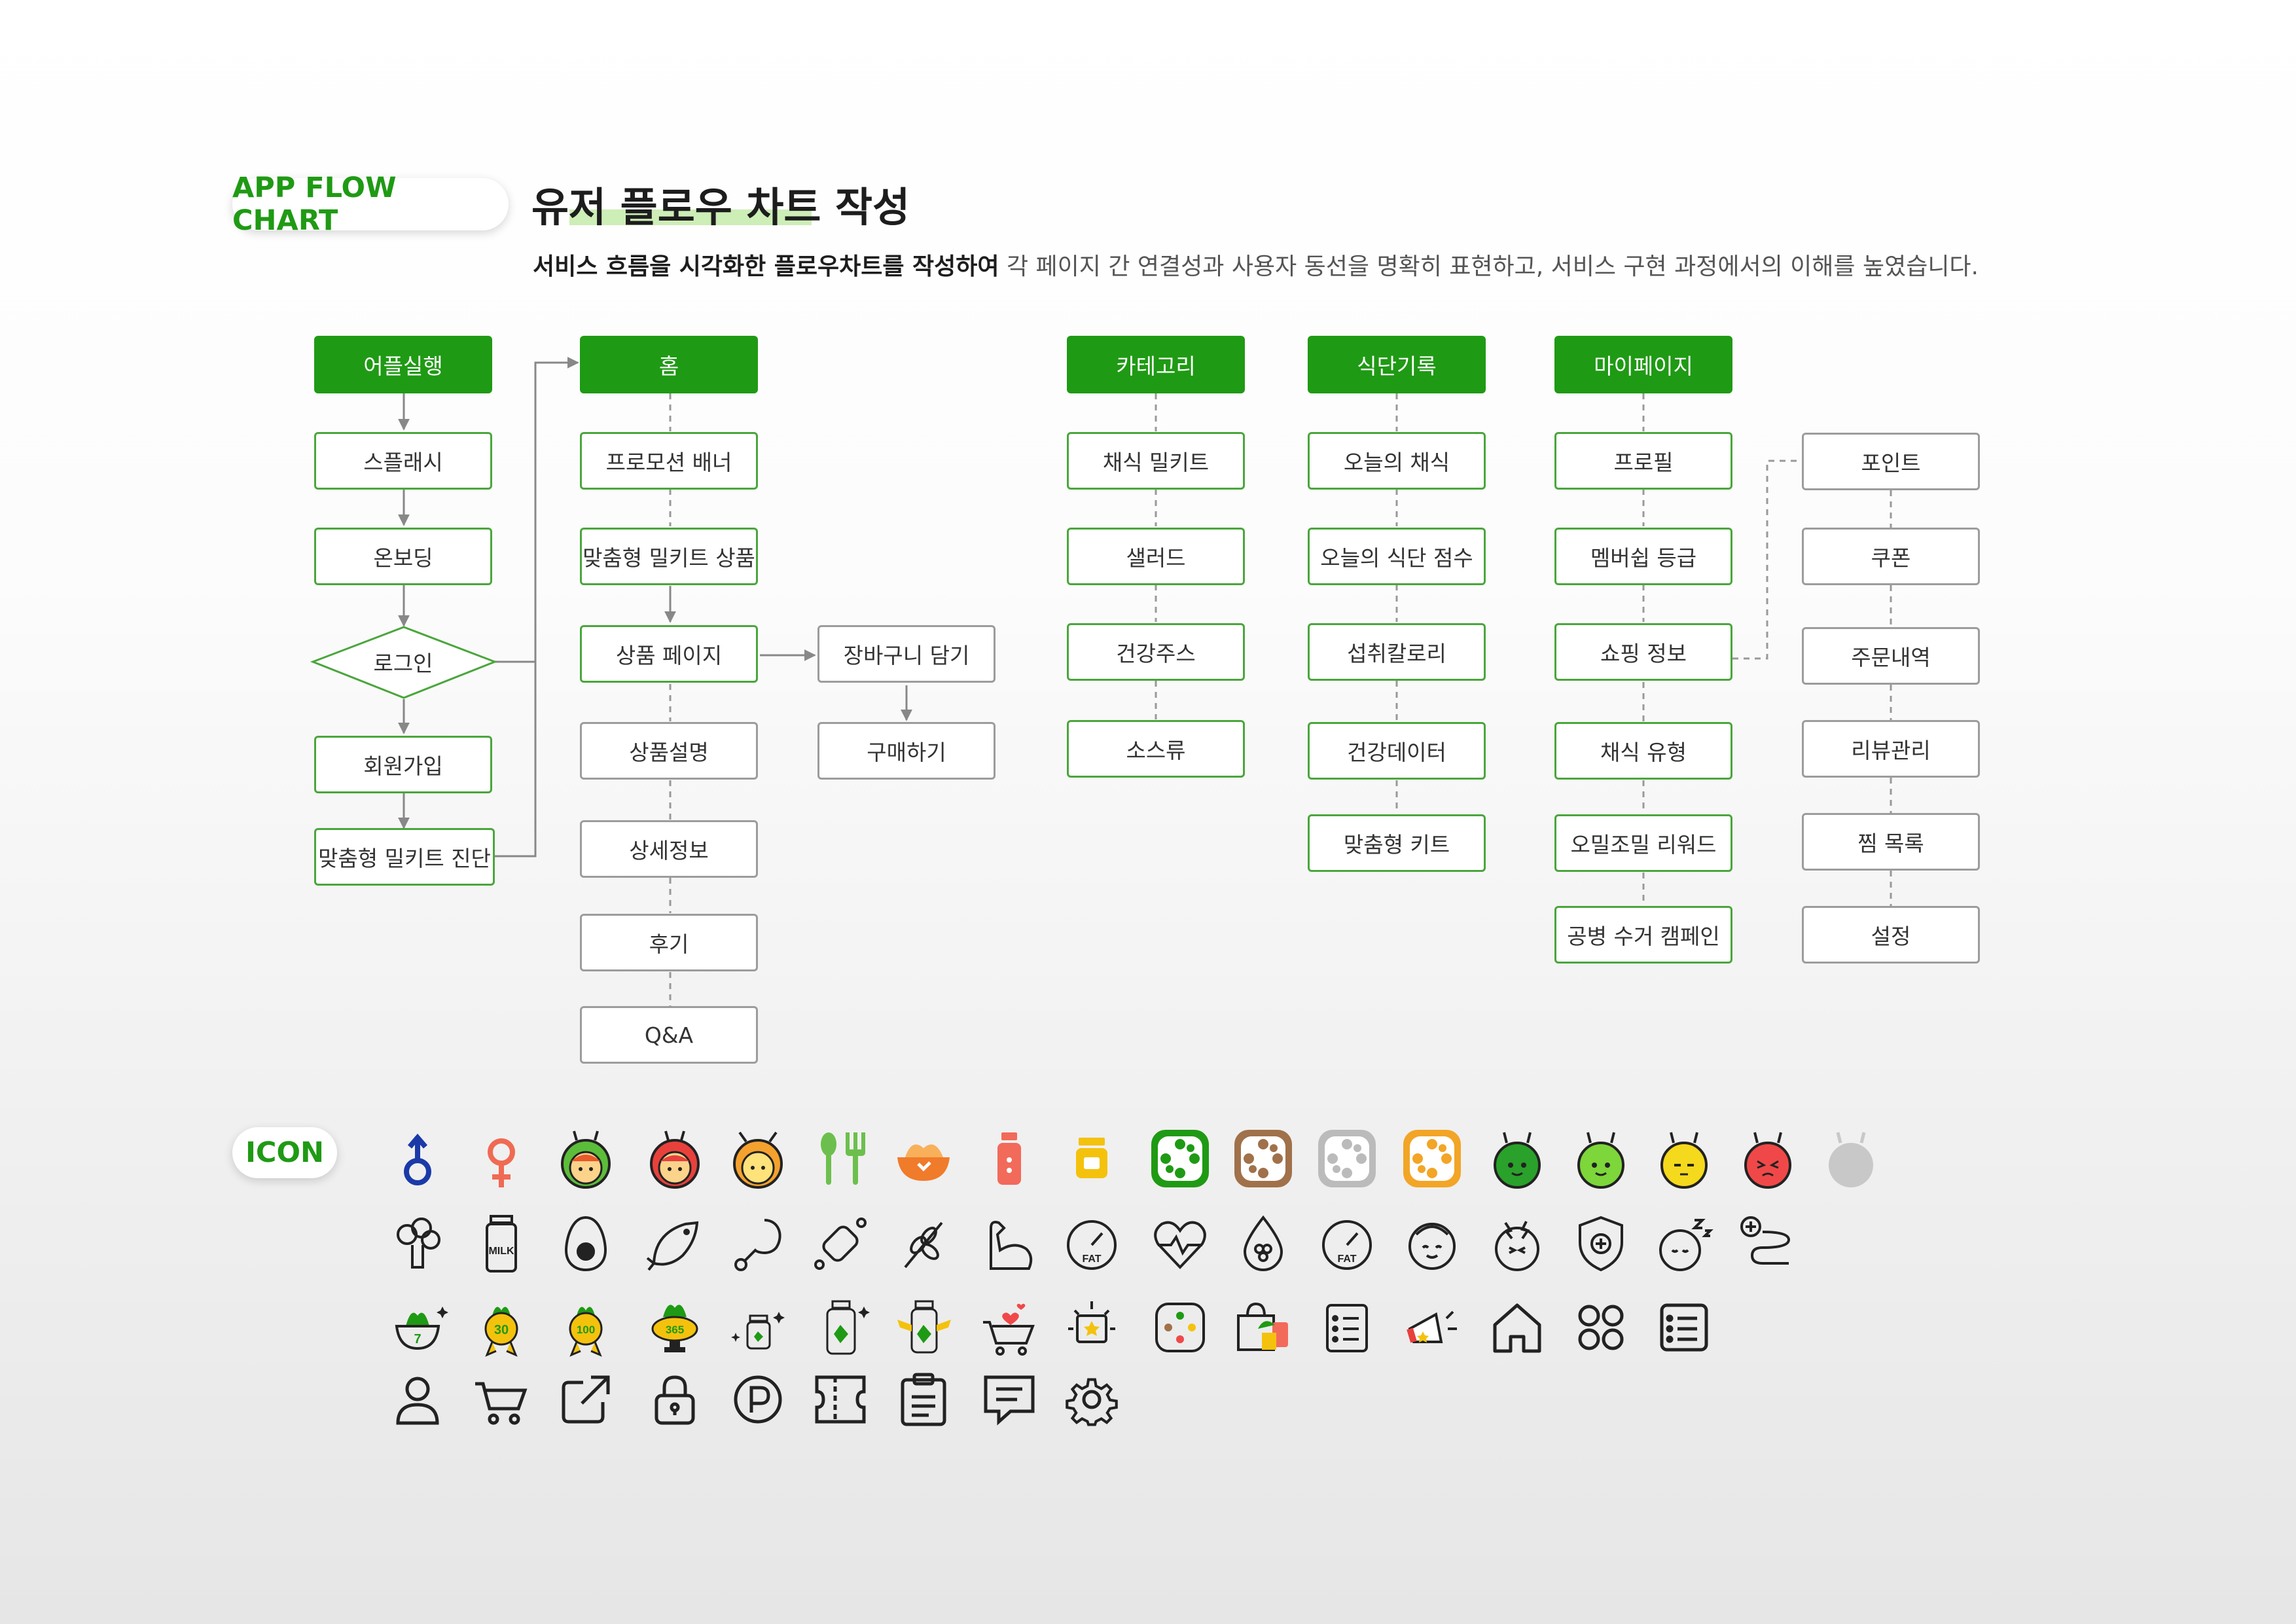  Describe the element at coordinates (1397, 556) in the screenshot. I see `node-today-diet-score: 오늘의 식단 점수` at that location.